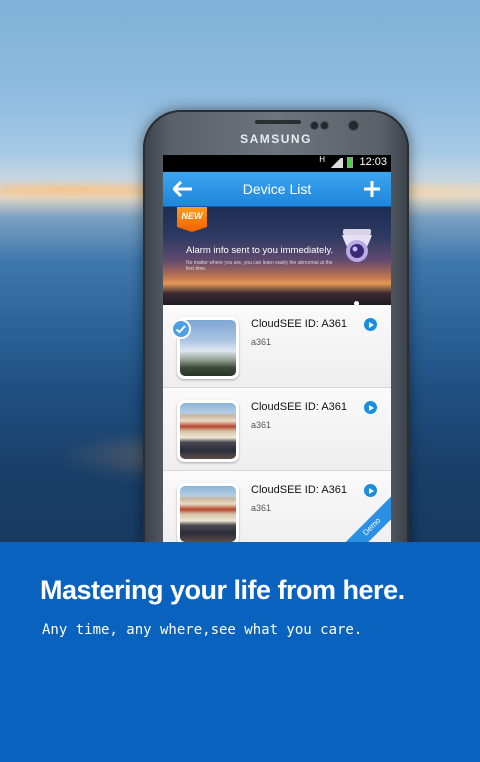 Image resolution: width=480 pixels, height=762 pixels. I want to click on network-type: H, so click(322, 159).